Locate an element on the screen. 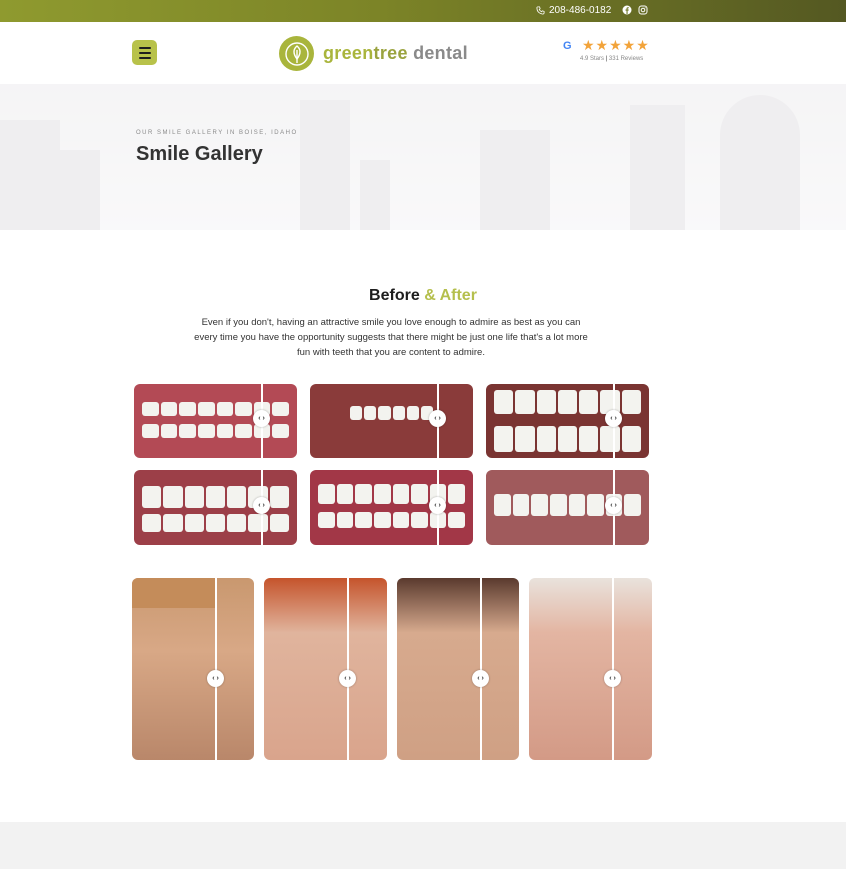  site-logo: greentree dental is located at coordinates (373, 53).